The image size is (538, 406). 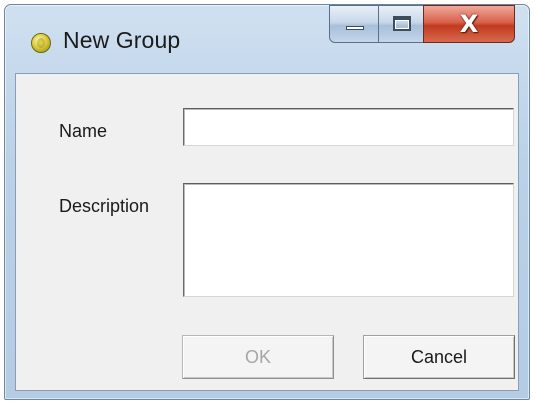 I want to click on cancel-button: Cancel, so click(x=439, y=357).